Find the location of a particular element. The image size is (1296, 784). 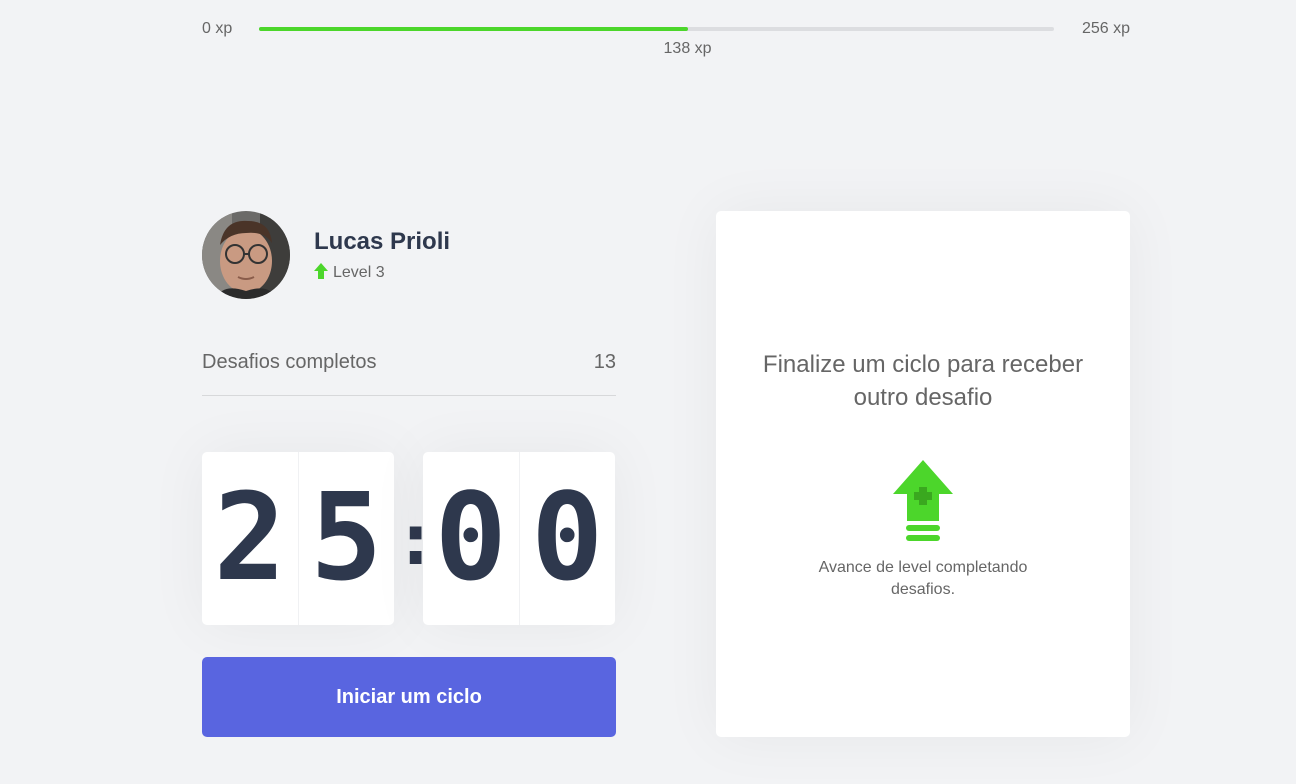

profile: Lucas Prioli Level 3 is located at coordinates (409, 255).